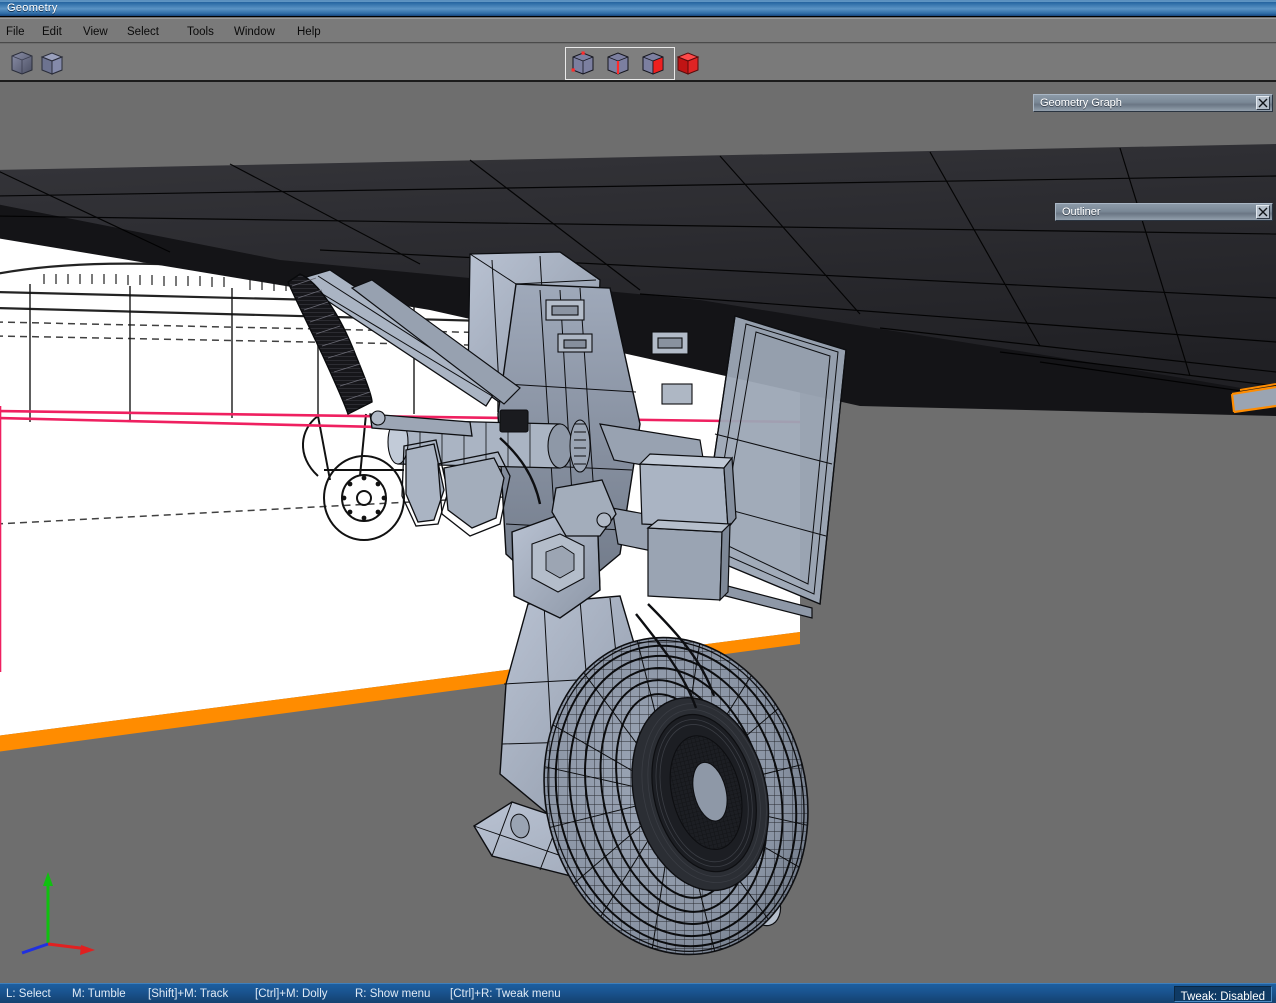 This screenshot has width=1276, height=1003. Describe the element at coordinates (638, 8) in the screenshot. I see `window-titlebar: Geometry` at that location.